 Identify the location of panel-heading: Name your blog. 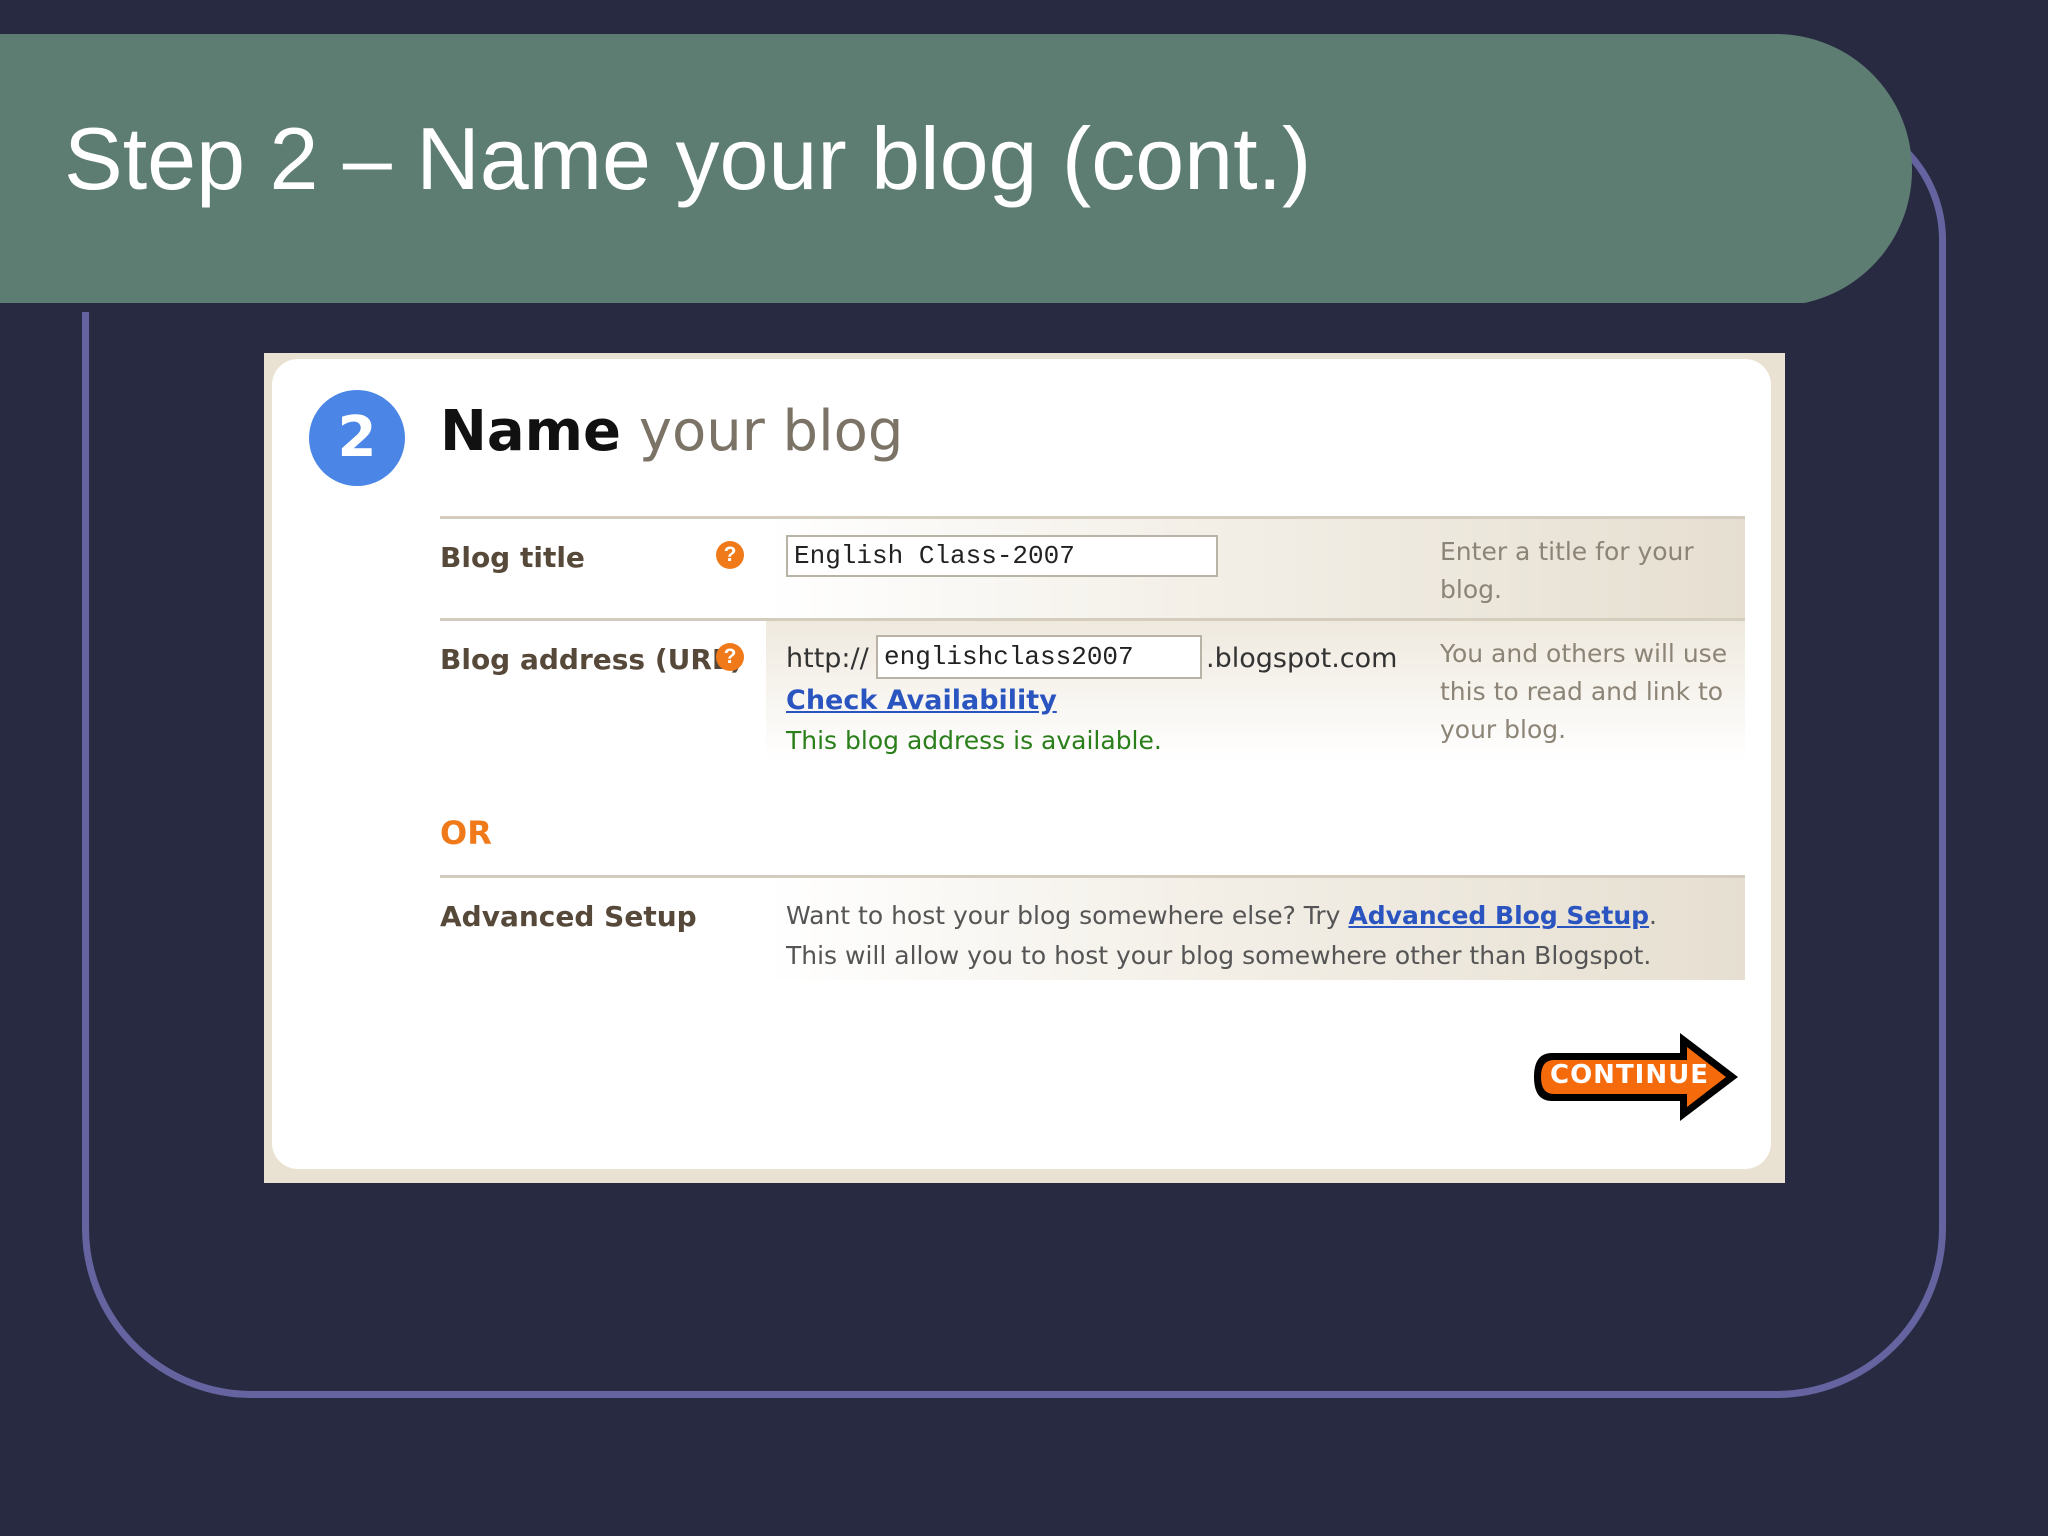
(671, 431).